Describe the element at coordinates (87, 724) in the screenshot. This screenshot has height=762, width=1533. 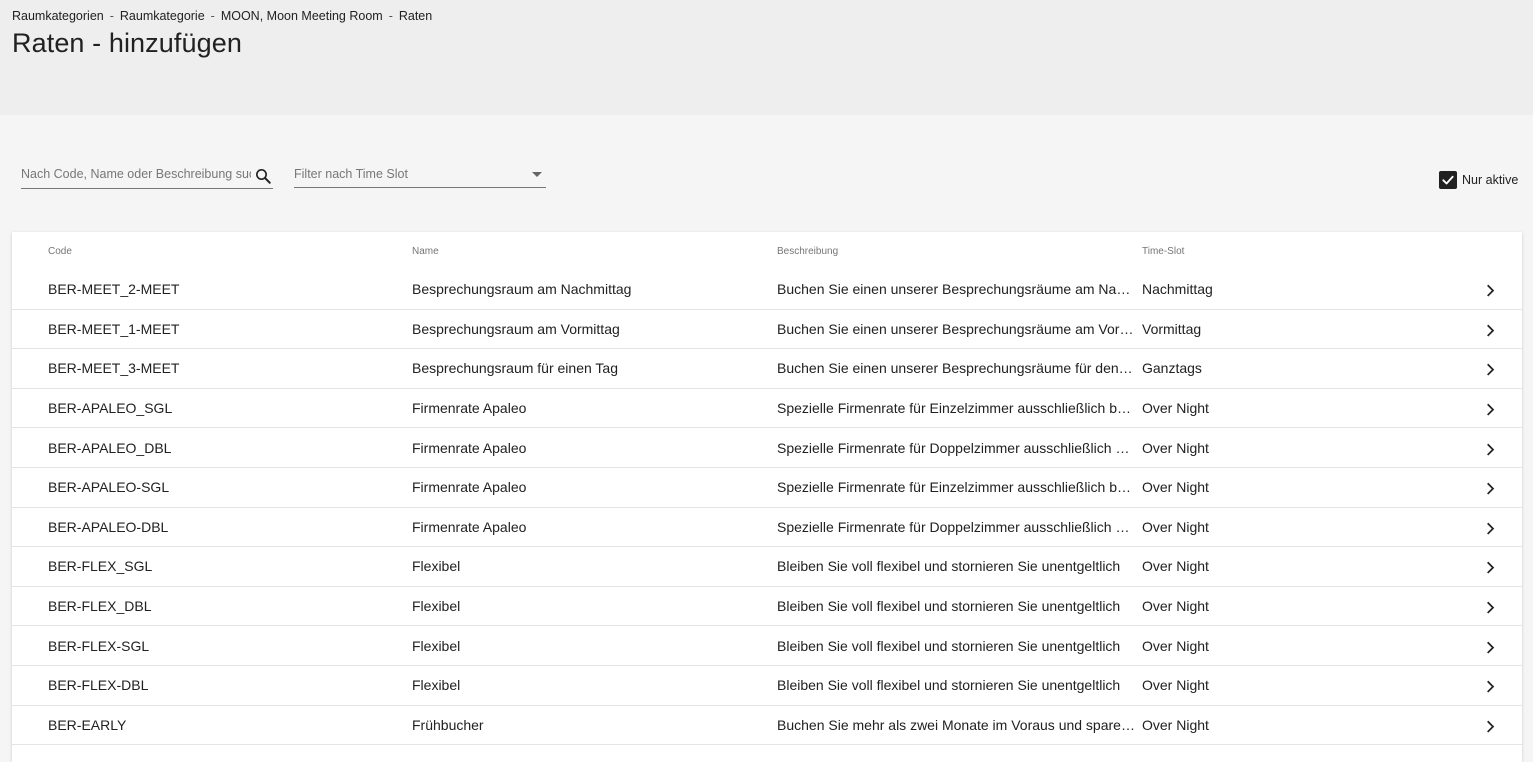
I see `row-code: BER-EARLY` at that location.